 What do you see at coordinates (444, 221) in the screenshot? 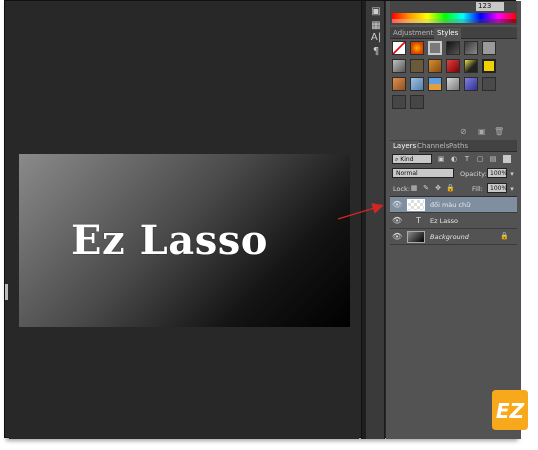
I see `layer-name: Ez Lasso` at bounding box center [444, 221].